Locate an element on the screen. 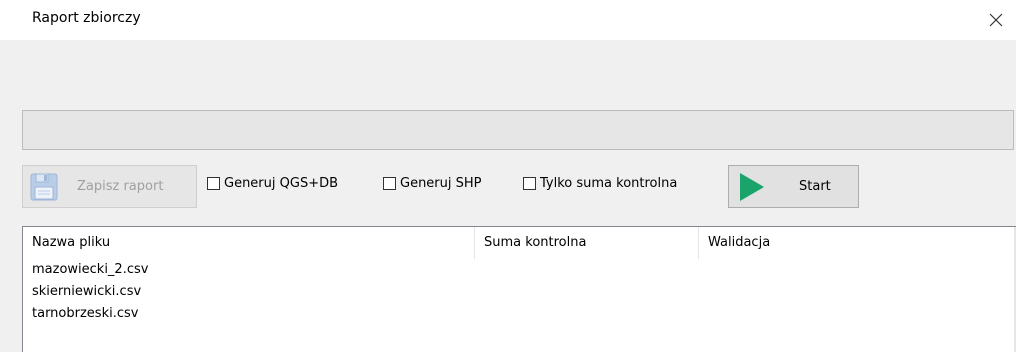 The height and width of the screenshot is (352, 1016). column-header-validation: Walidacja is located at coordinates (849, 243).